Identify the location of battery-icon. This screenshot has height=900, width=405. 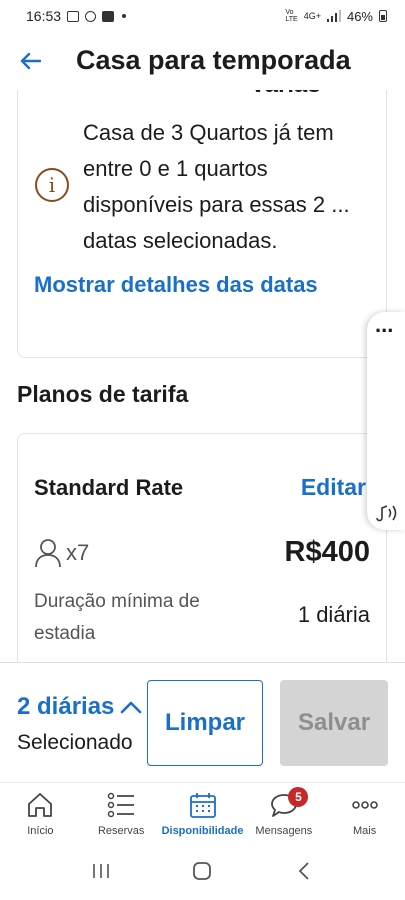
(383, 16).